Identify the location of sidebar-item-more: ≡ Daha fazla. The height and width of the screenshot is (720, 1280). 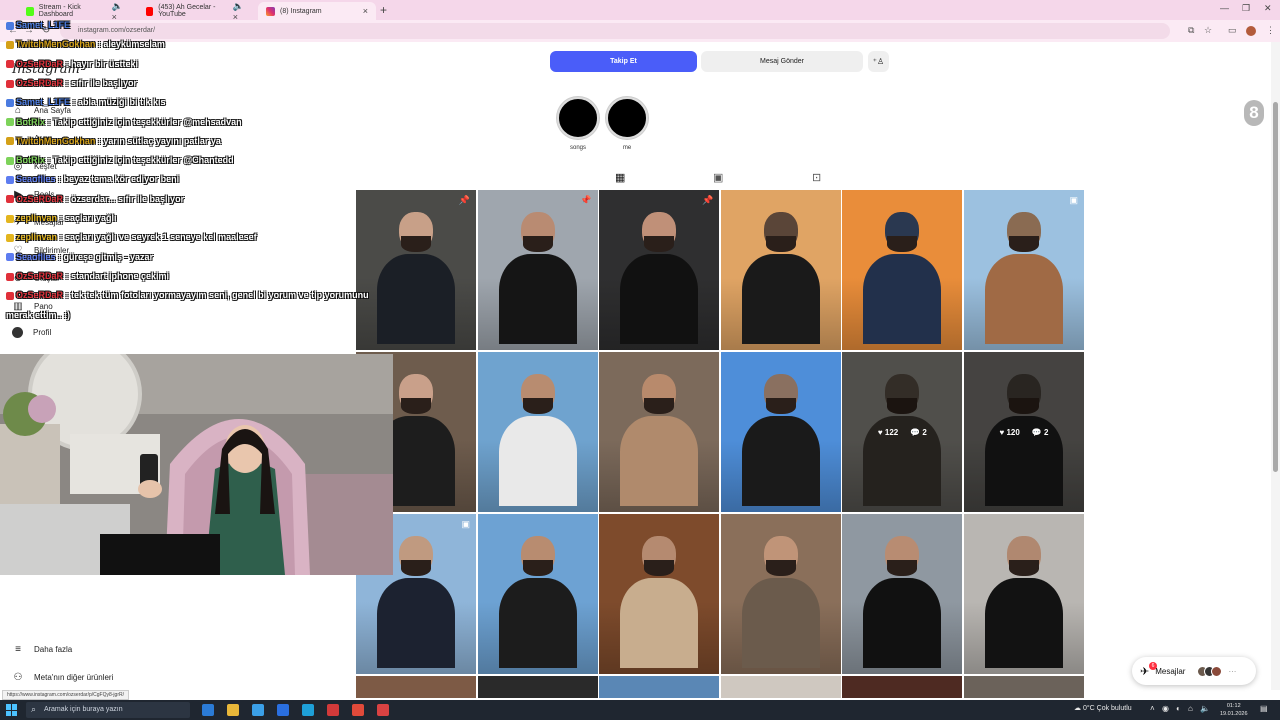
(42, 649).